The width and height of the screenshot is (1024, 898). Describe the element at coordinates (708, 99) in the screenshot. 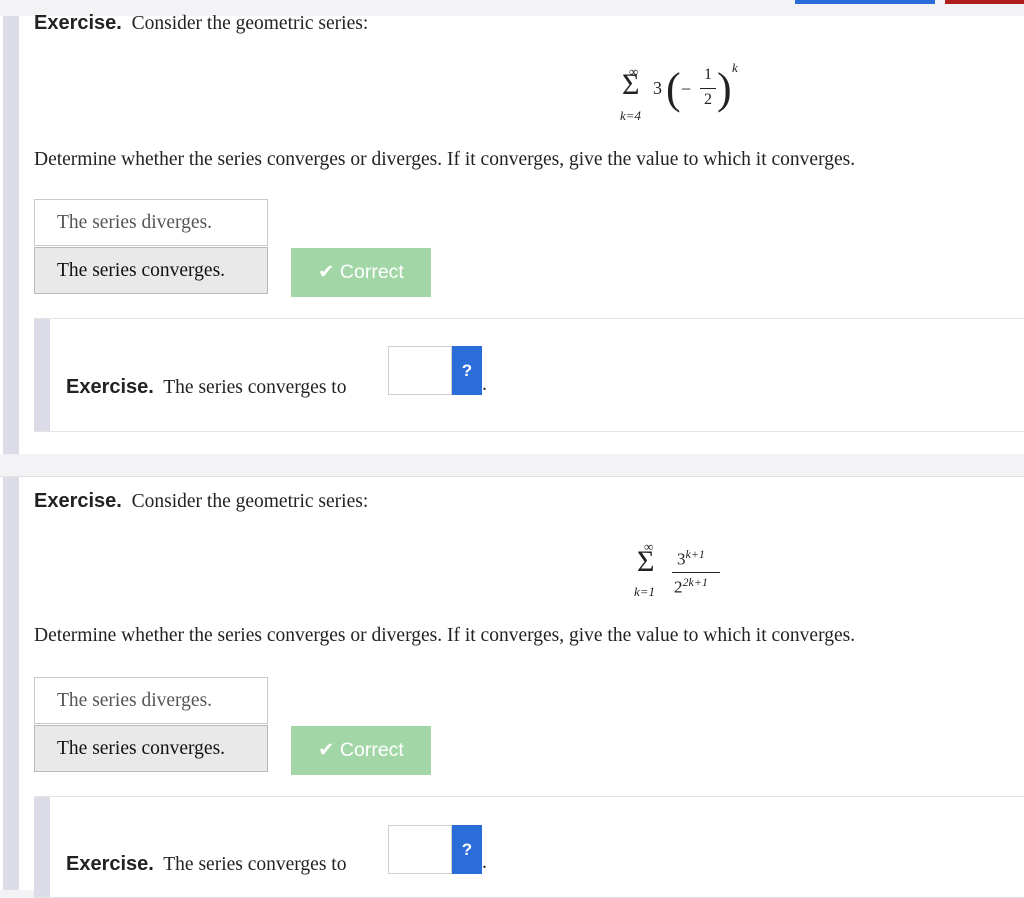

I see `frac-denominator: 2` at that location.